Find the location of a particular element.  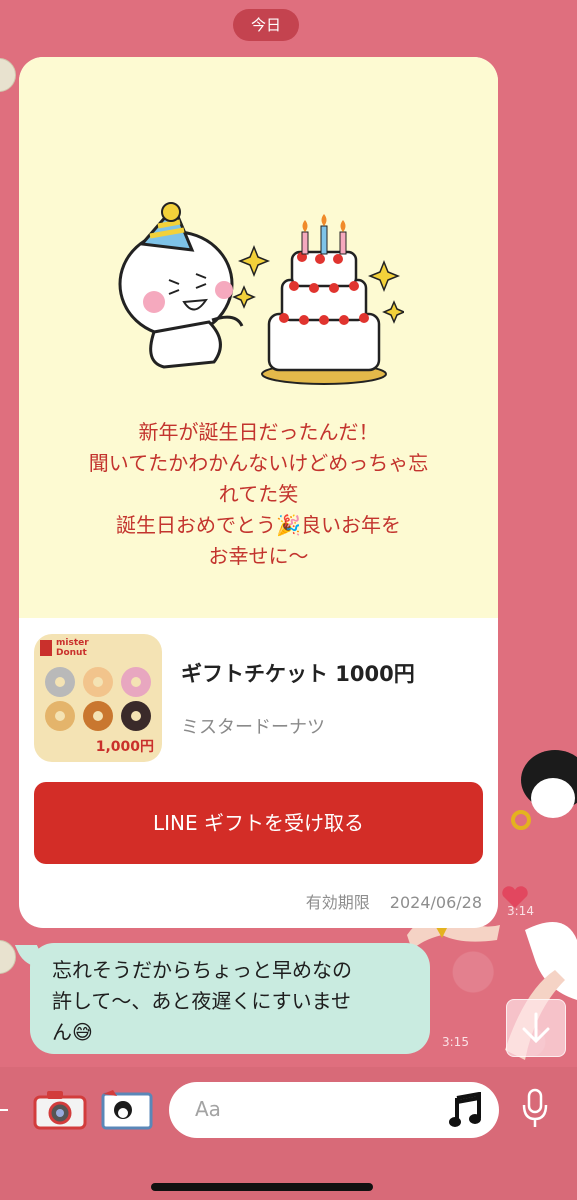

gift-thumbnail: mister Donut 1,000円 is located at coordinates (98, 698).